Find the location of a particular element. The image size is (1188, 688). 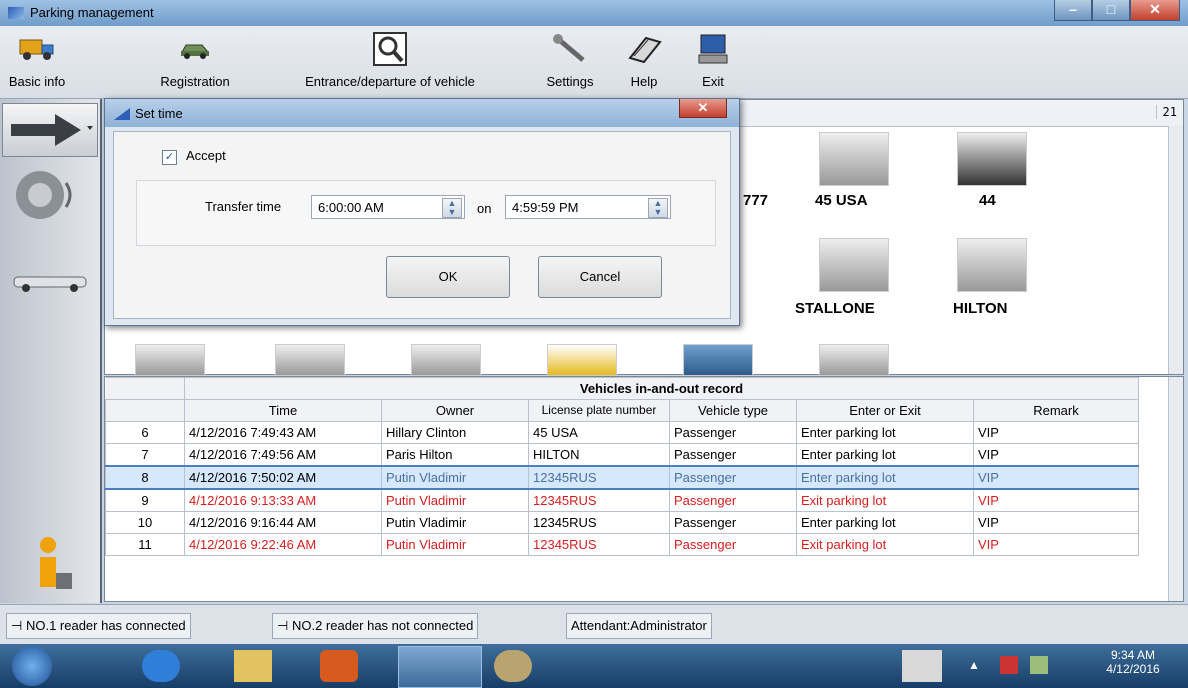

window-title: Parking management is located at coordinates (92, 12).